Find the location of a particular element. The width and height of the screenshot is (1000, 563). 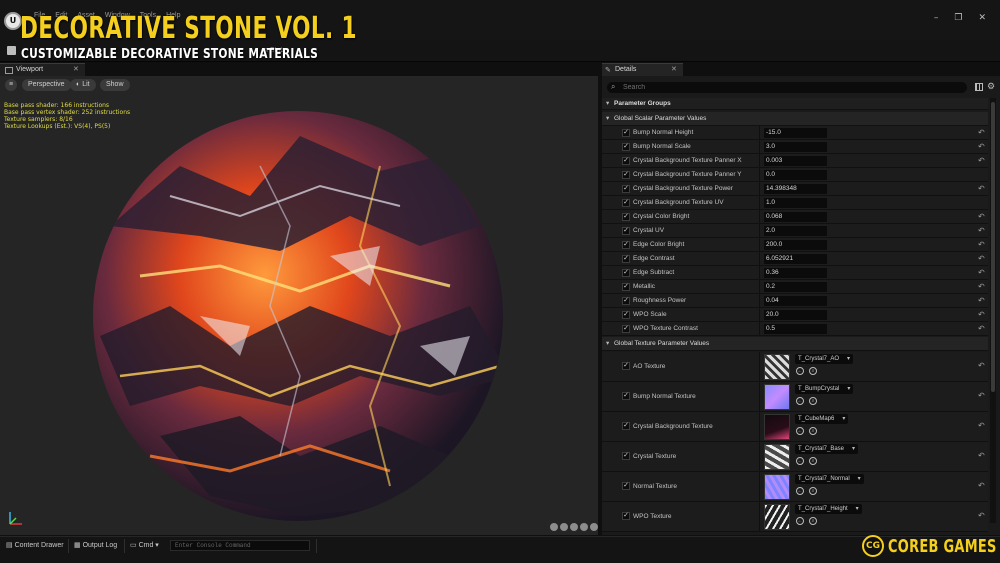

maximize-icon: ❐ is located at coordinates (958, 18).